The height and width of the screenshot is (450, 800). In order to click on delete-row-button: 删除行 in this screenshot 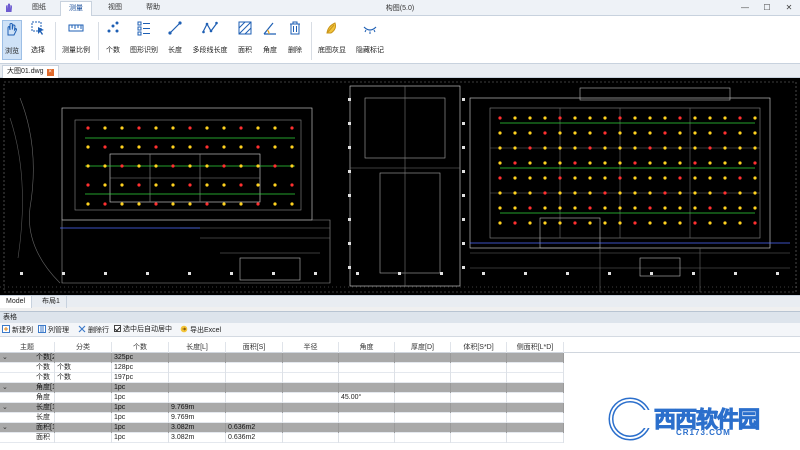, I will do `click(93, 330)`.